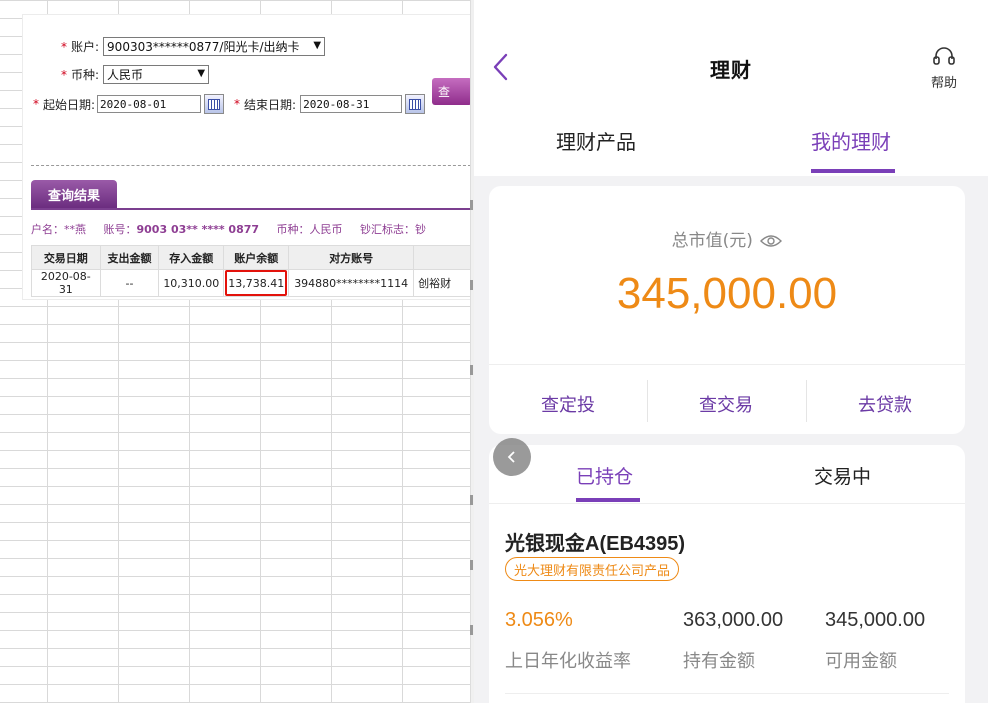  What do you see at coordinates (885, 404) in the screenshot?
I see `go-loan-button: 去贷款` at bounding box center [885, 404].